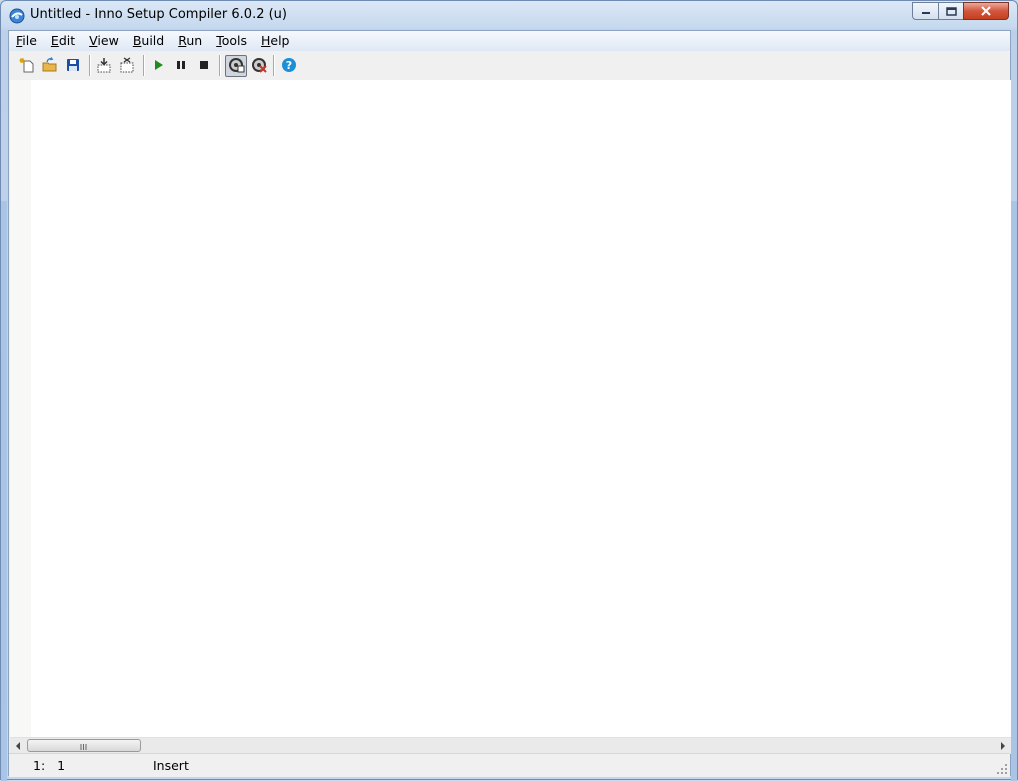 This screenshot has height=781, width=1018. I want to click on resize-grip-icon, so click(1002, 769).